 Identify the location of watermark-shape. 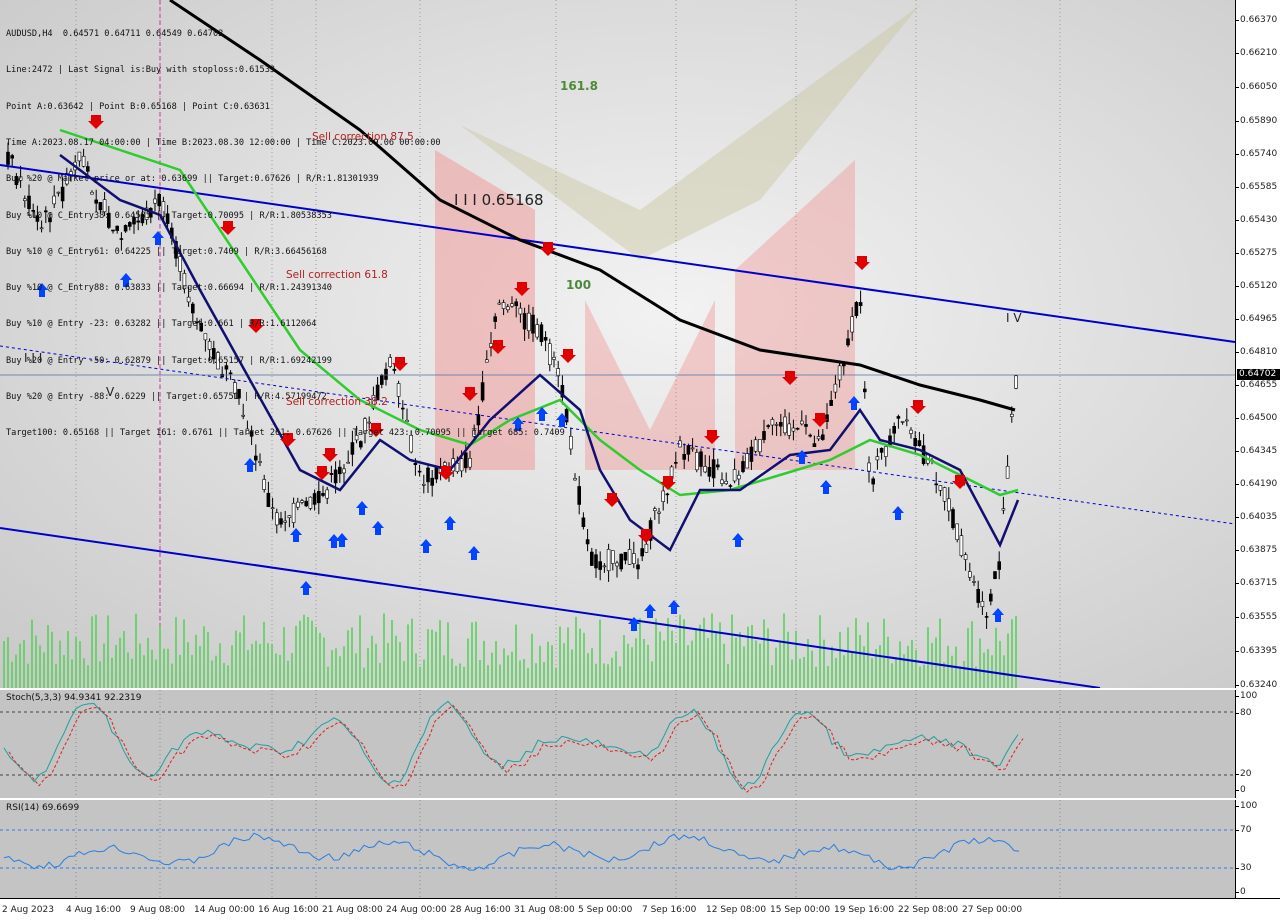
(795, 315).